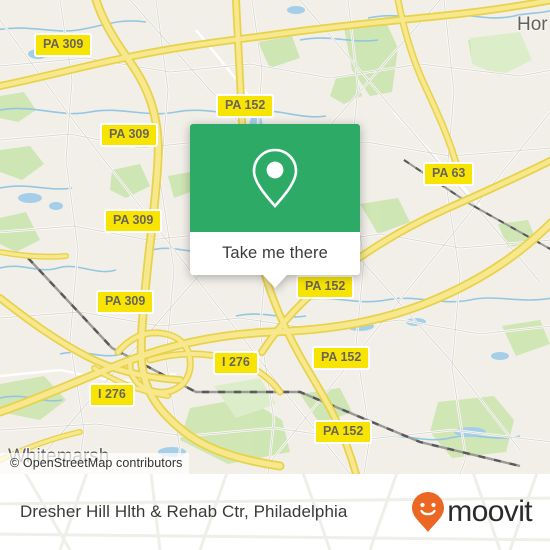 This screenshot has width=550, height=550. What do you see at coordinates (532, 24) in the screenshot?
I see `place-label-horsham: Hor` at bounding box center [532, 24].